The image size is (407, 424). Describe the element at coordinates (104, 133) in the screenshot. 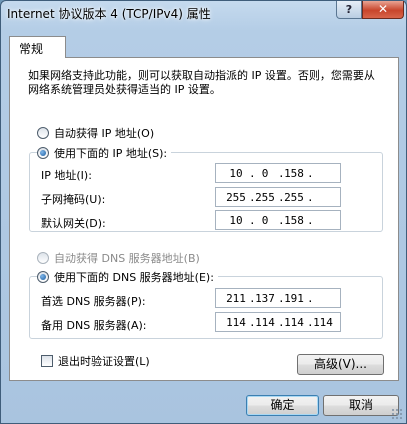

I see `auto-ip-label: 自动获得 IP 地址(O)` at that location.